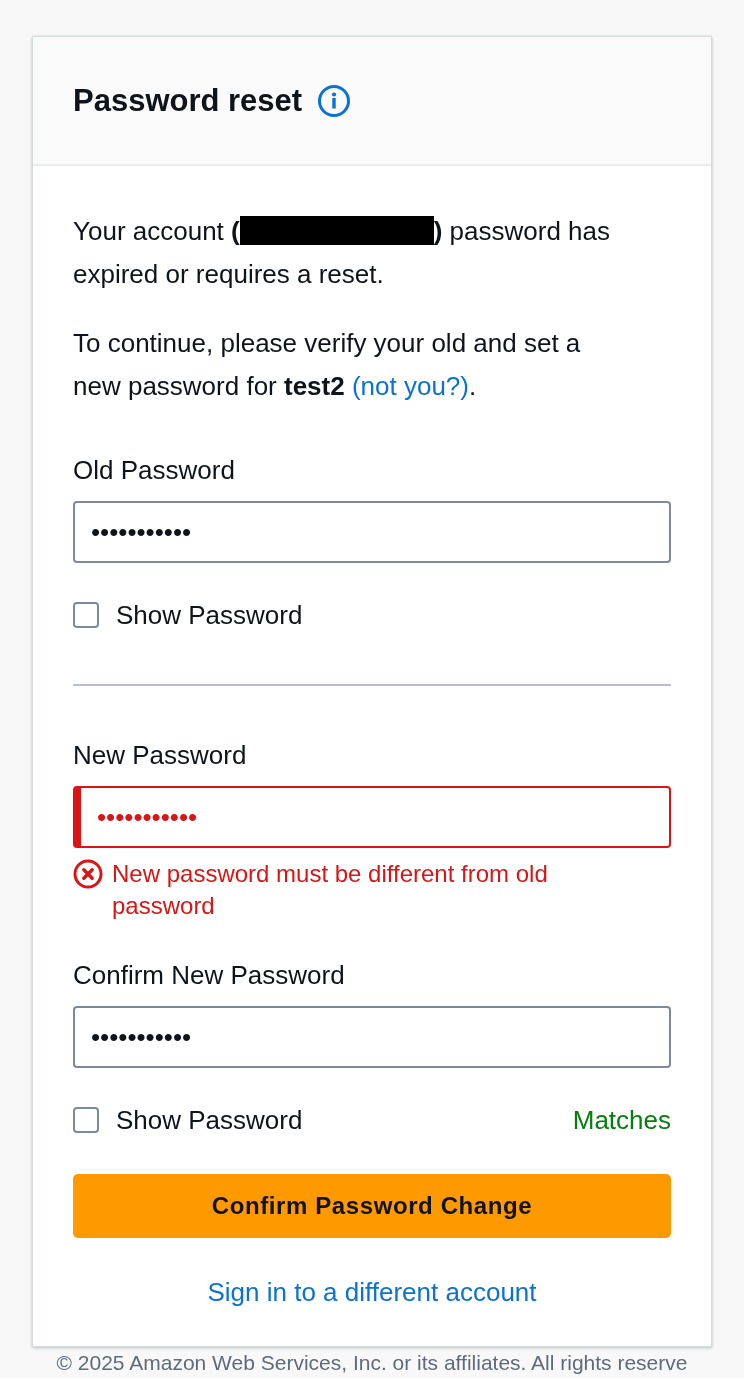  What do you see at coordinates (410, 386) in the screenshot?
I see `not-you-link: (not you?)` at bounding box center [410, 386].